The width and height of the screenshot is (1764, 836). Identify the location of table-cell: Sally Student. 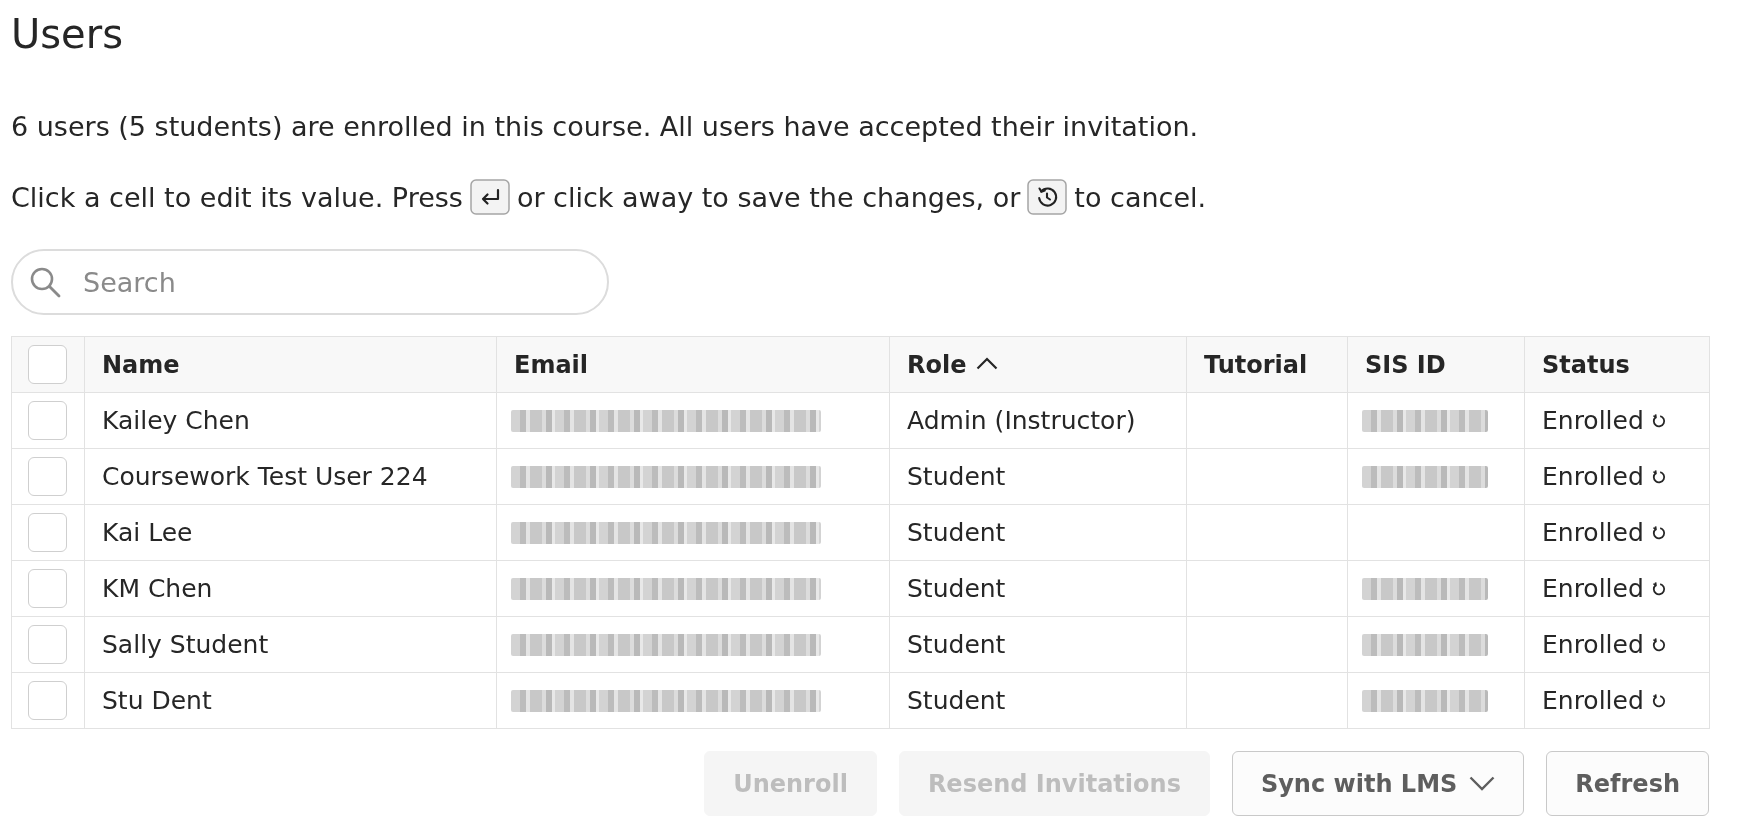
(290, 644).